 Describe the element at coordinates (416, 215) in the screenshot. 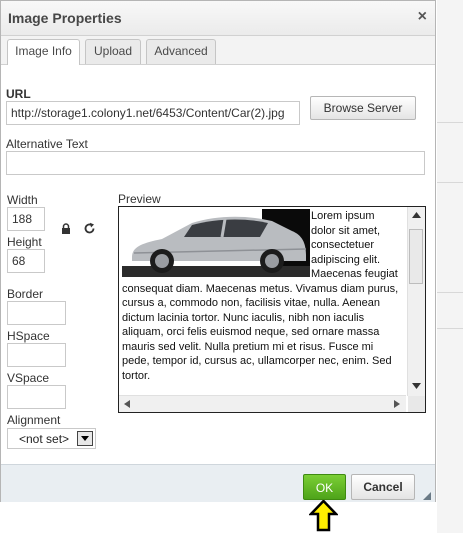

I see `scroll-up-icon` at that location.